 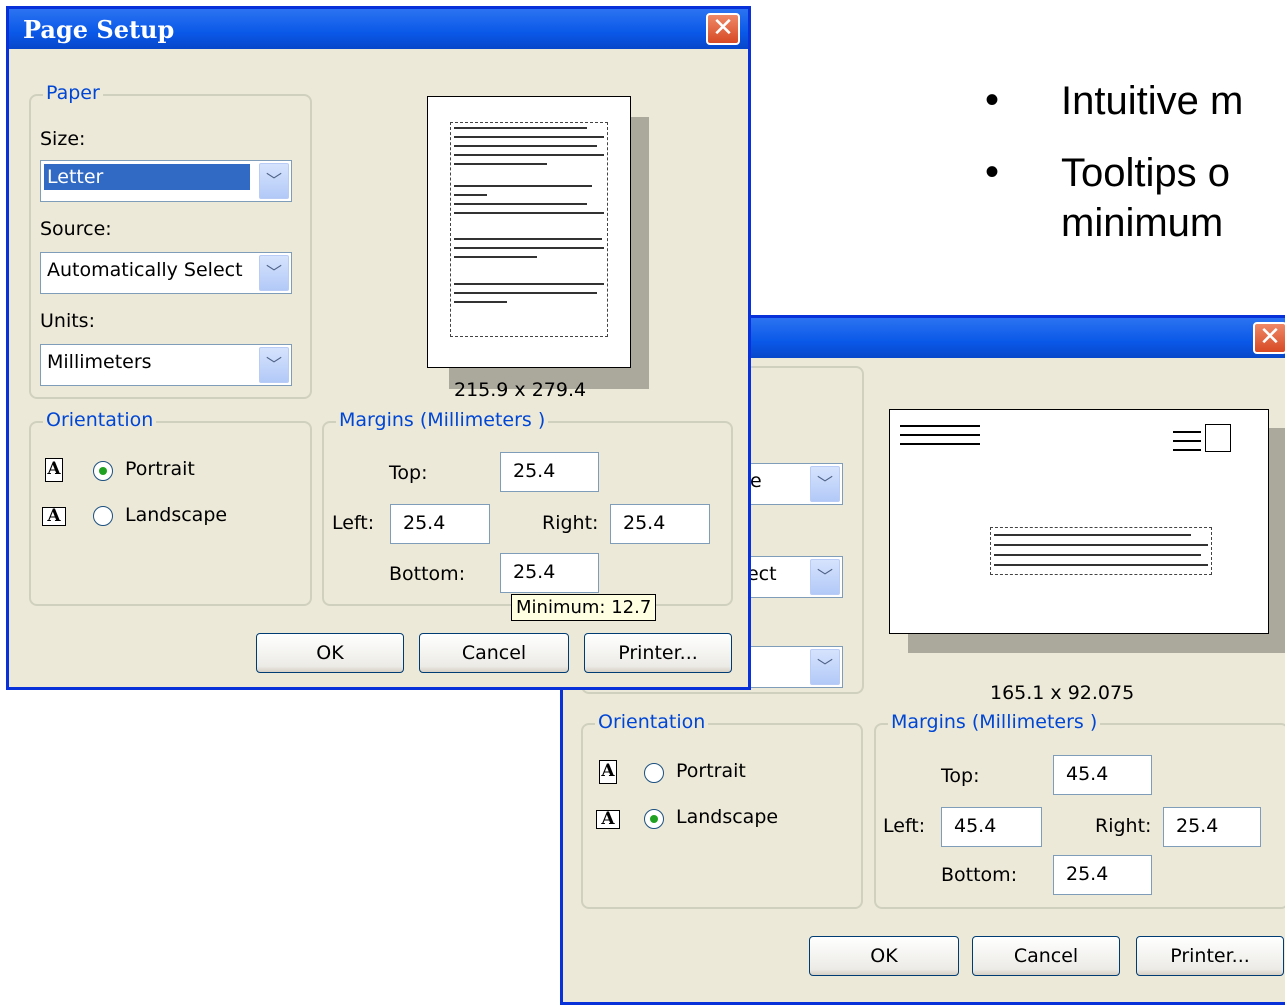 What do you see at coordinates (73, 93) in the screenshot?
I see `paper-group-label: Paper` at bounding box center [73, 93].